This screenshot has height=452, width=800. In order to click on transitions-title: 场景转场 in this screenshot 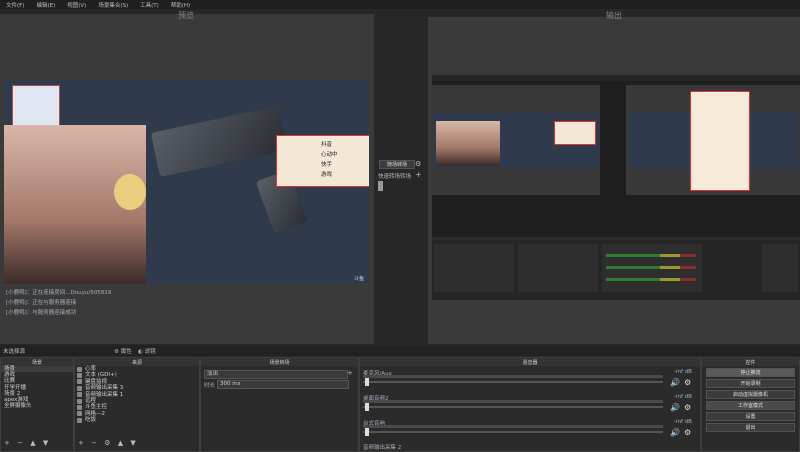, I will do `click(279, 362)`.